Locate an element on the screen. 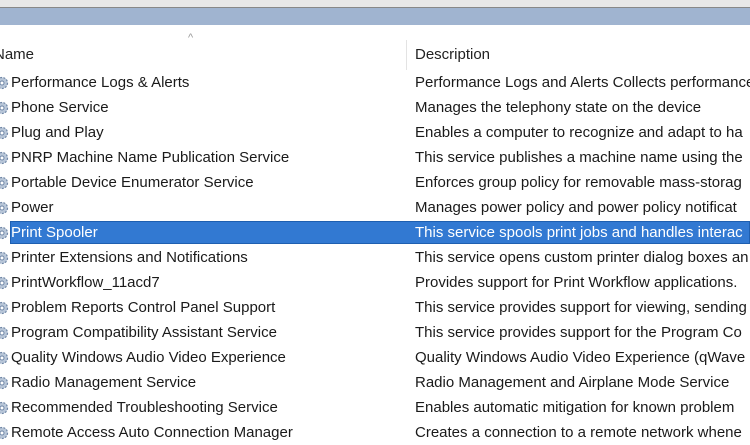  service-name: Performance Logs & Alerts is located at coordinates (100, 82).